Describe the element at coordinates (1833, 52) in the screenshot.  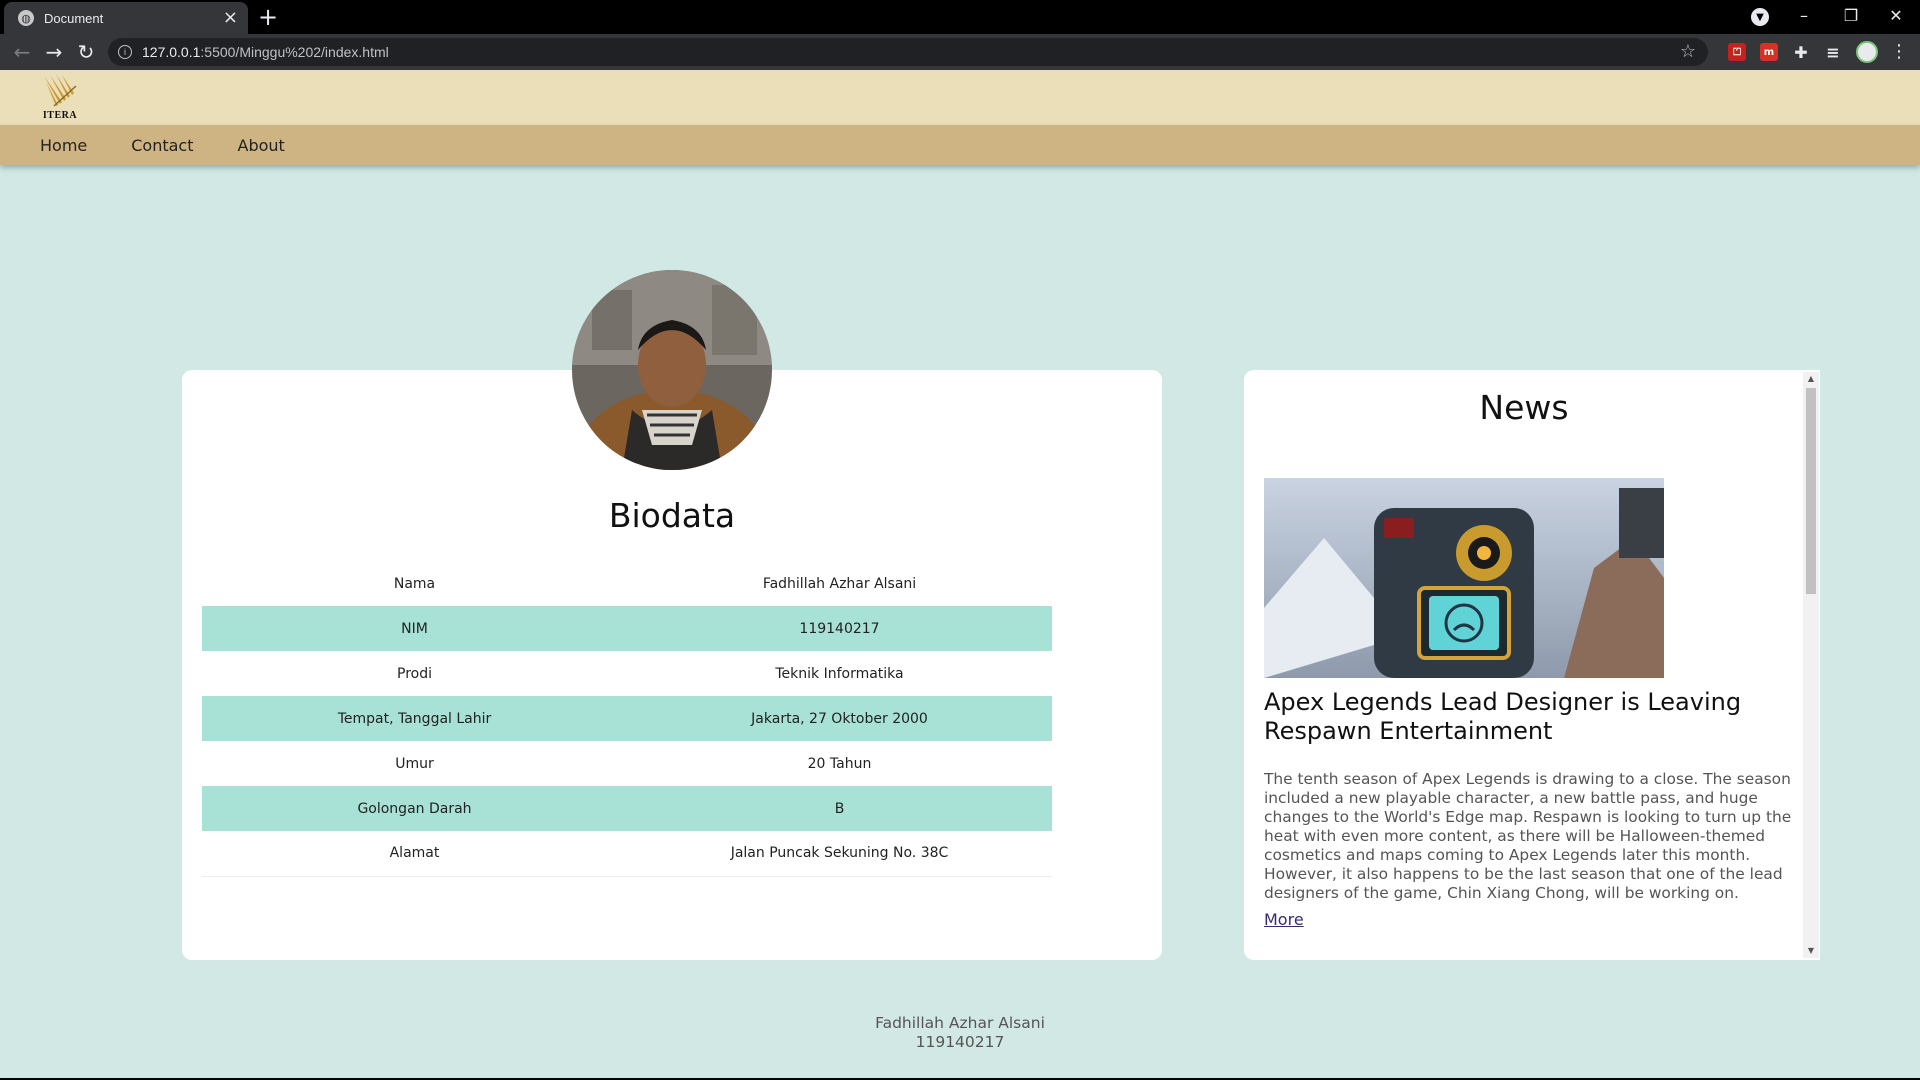
I see `media-queue-icon: ≡` at that location.